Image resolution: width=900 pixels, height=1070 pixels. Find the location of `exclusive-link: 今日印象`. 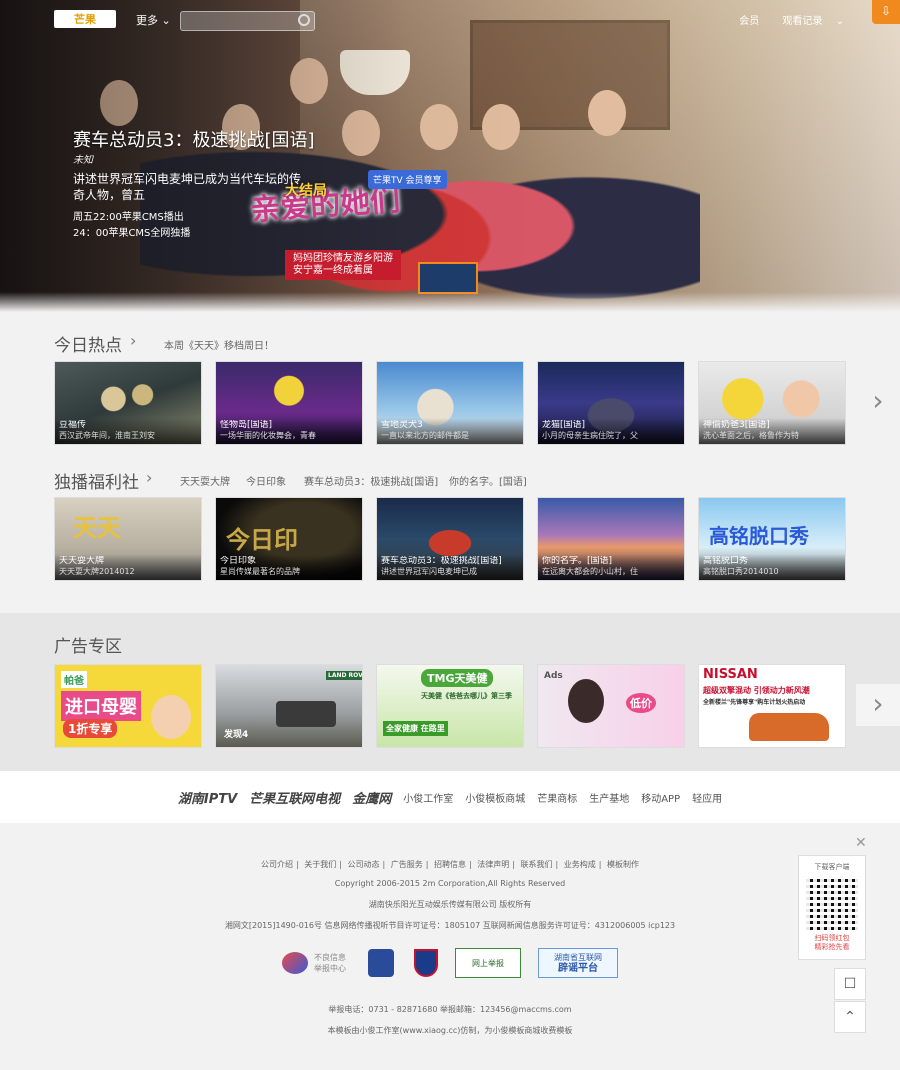

exclusive-link: 今日印象 is located at coordinates (266, 480).